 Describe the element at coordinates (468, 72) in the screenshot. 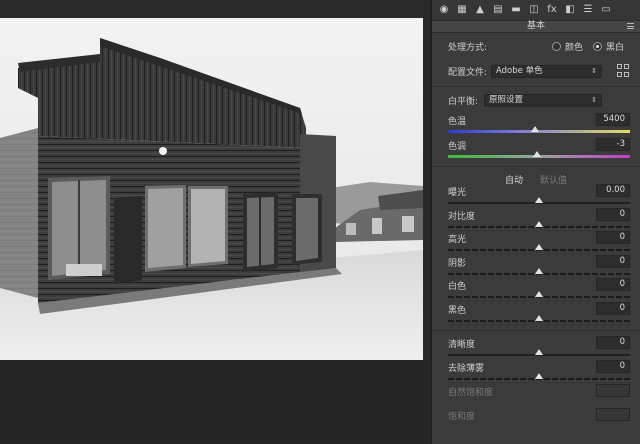

I see `profile-label: 配置文件:` at that location.